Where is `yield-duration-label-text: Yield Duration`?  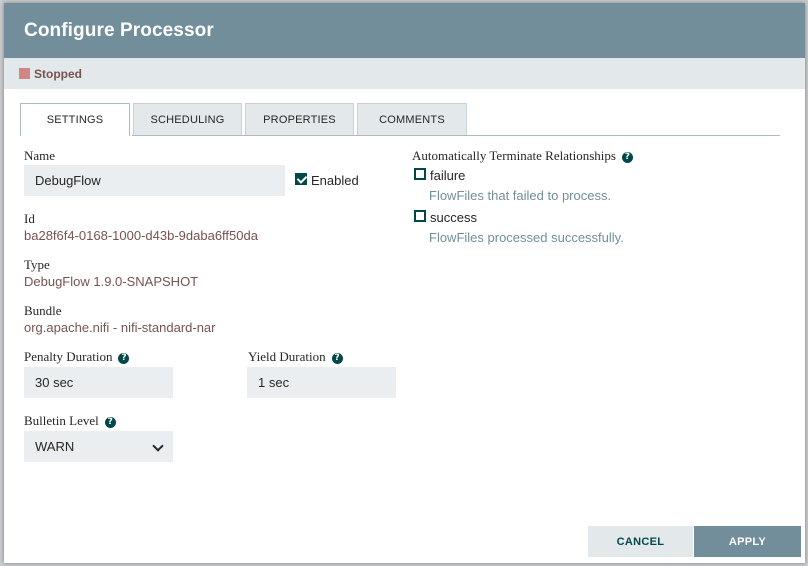
yield-duration-label-text: Yield Duration is located at coordinates (287, 356).